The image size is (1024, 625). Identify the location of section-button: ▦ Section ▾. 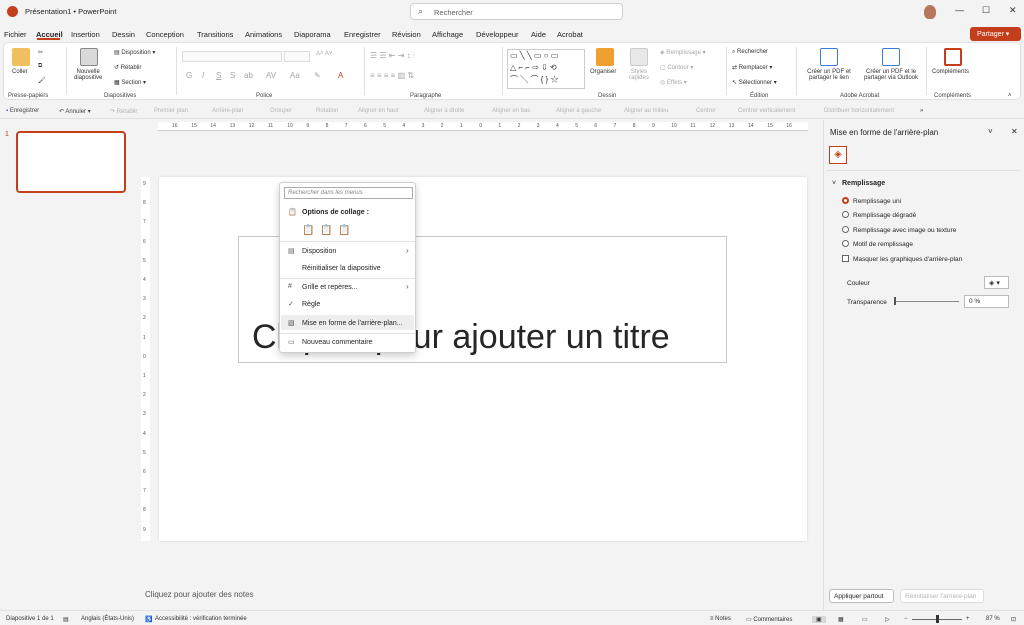
(130, 82).